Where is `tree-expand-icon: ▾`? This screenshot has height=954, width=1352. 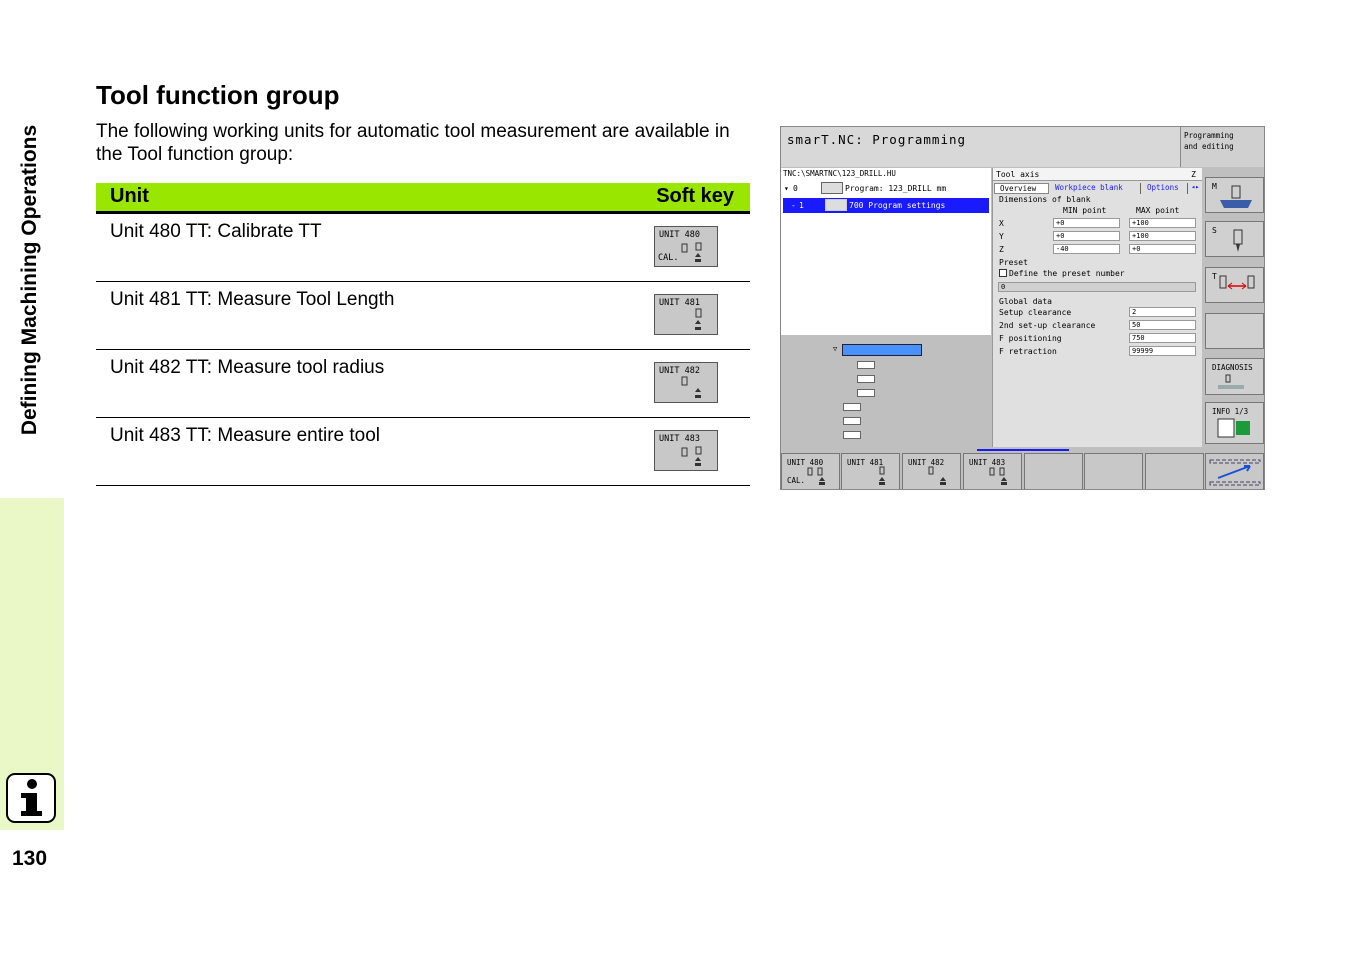 tree-expand-icon: ▾ is located at coordinates (786, 188).